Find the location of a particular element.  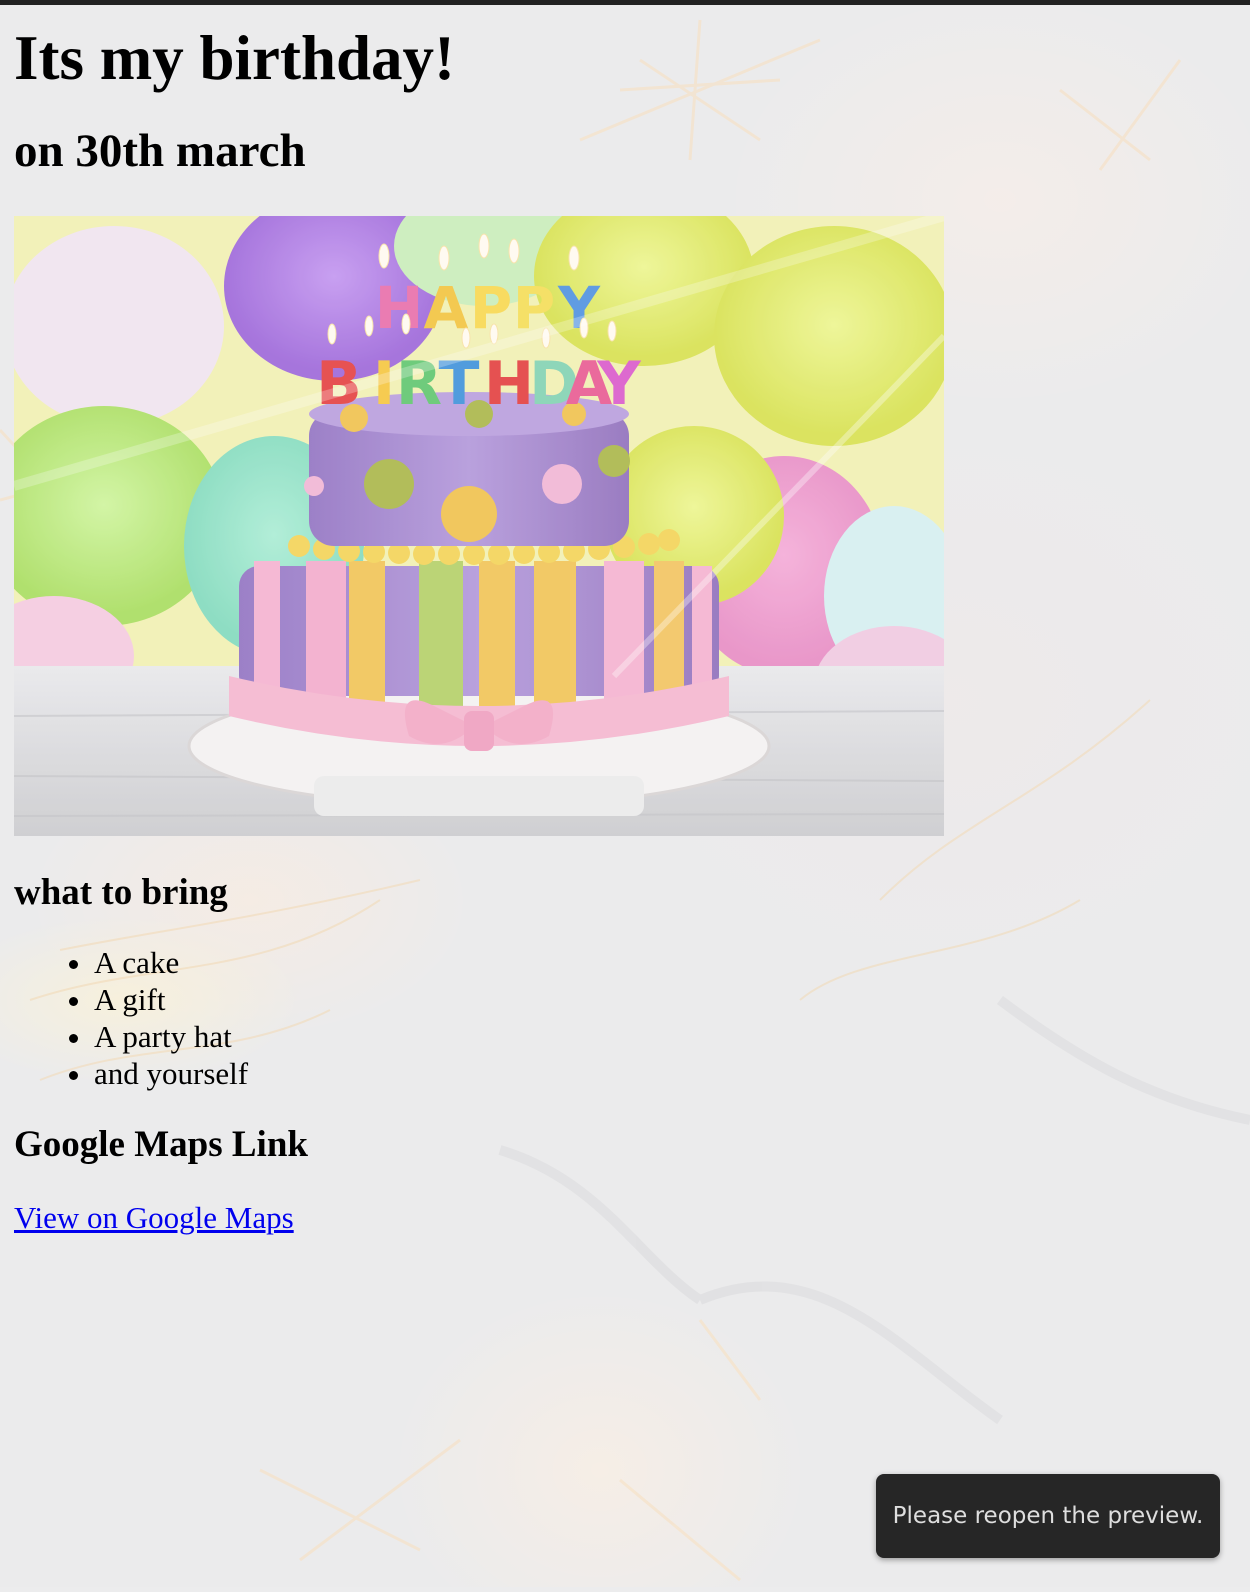

window-top-bar is located at coordinates (625, 2).